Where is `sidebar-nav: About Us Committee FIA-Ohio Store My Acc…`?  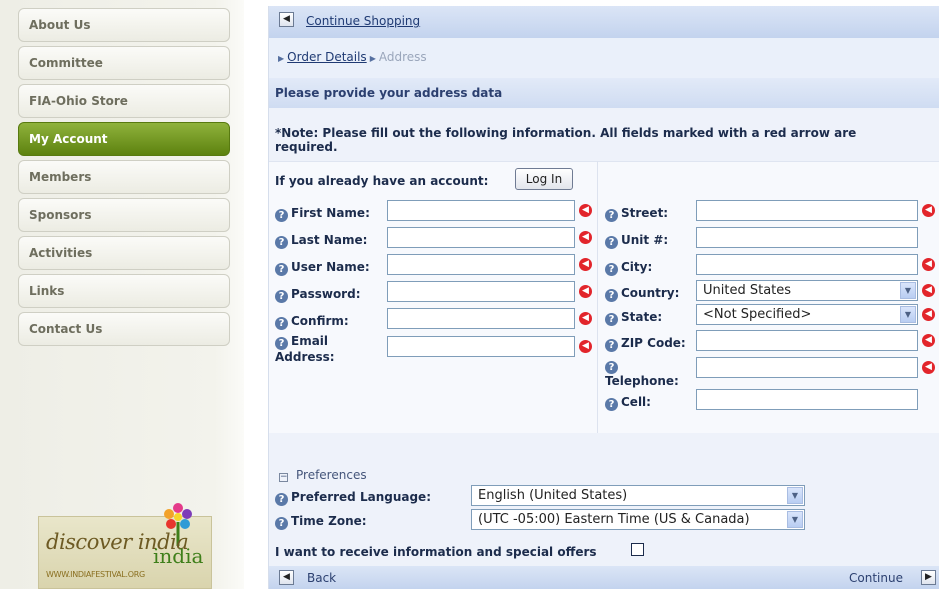 sidebar-nav: About Us Committee FIA-Ohio Store My Acc… is located at coordinates (124, 179).